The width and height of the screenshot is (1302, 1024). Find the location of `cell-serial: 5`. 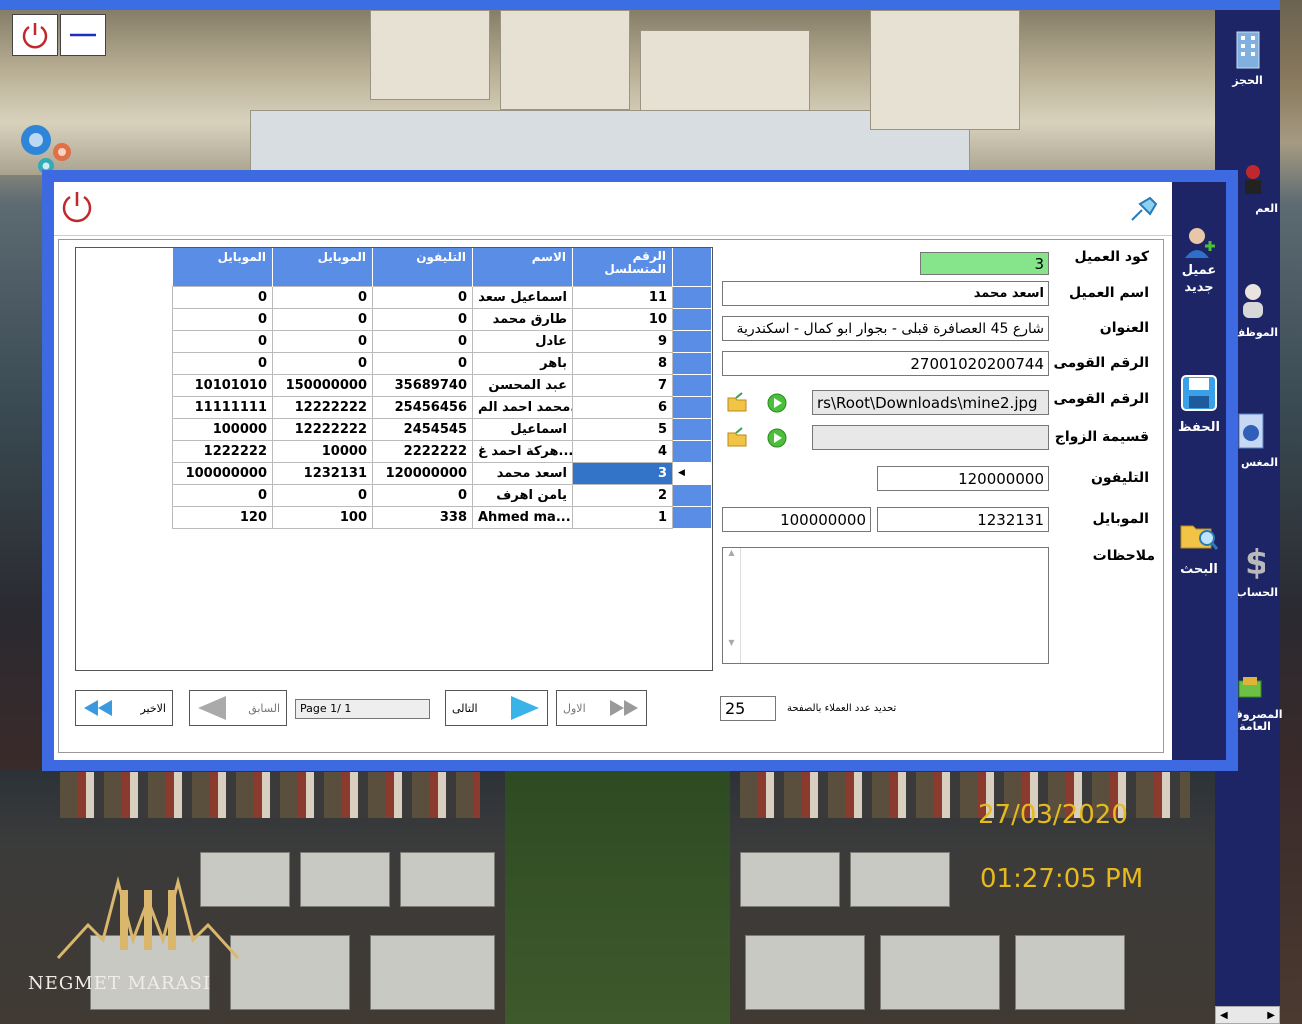

cell-serial: 5 is located at coordinates (622, 429).